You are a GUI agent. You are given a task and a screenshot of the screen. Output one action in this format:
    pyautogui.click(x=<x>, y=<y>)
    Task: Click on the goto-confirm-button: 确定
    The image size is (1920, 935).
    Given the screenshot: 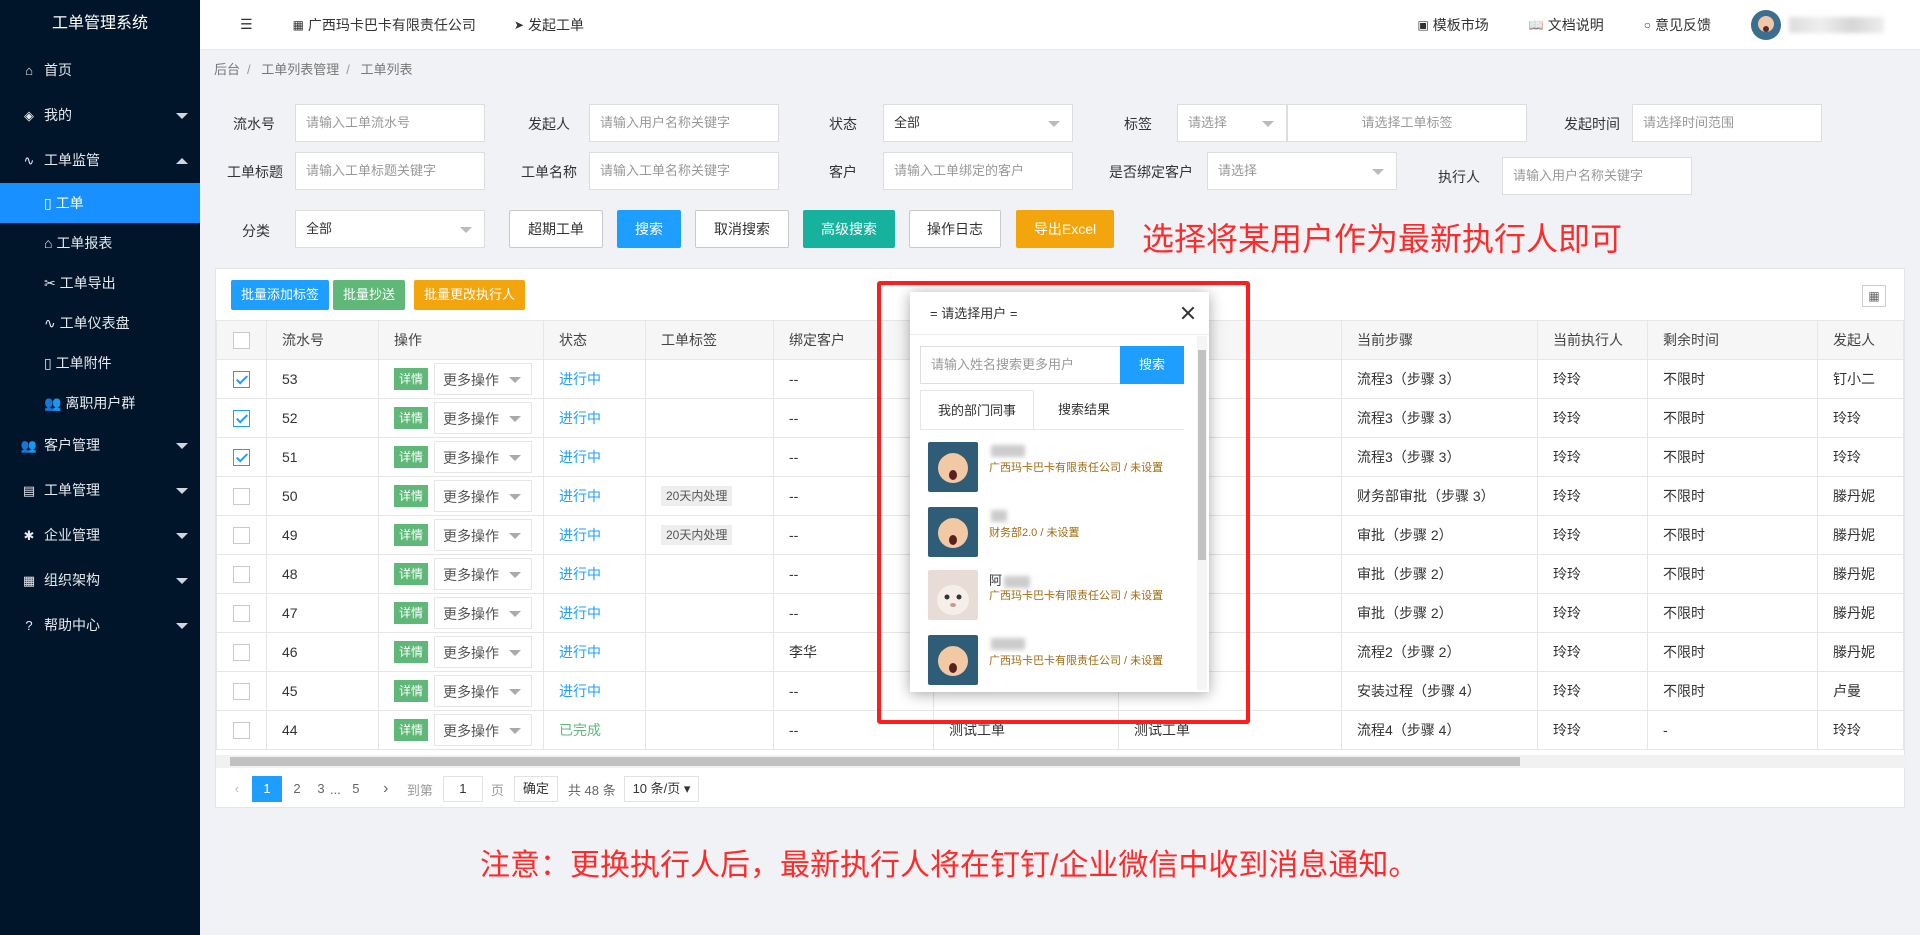 What is the action you would take?
    pyautogui.click(x=535, y=789)
    